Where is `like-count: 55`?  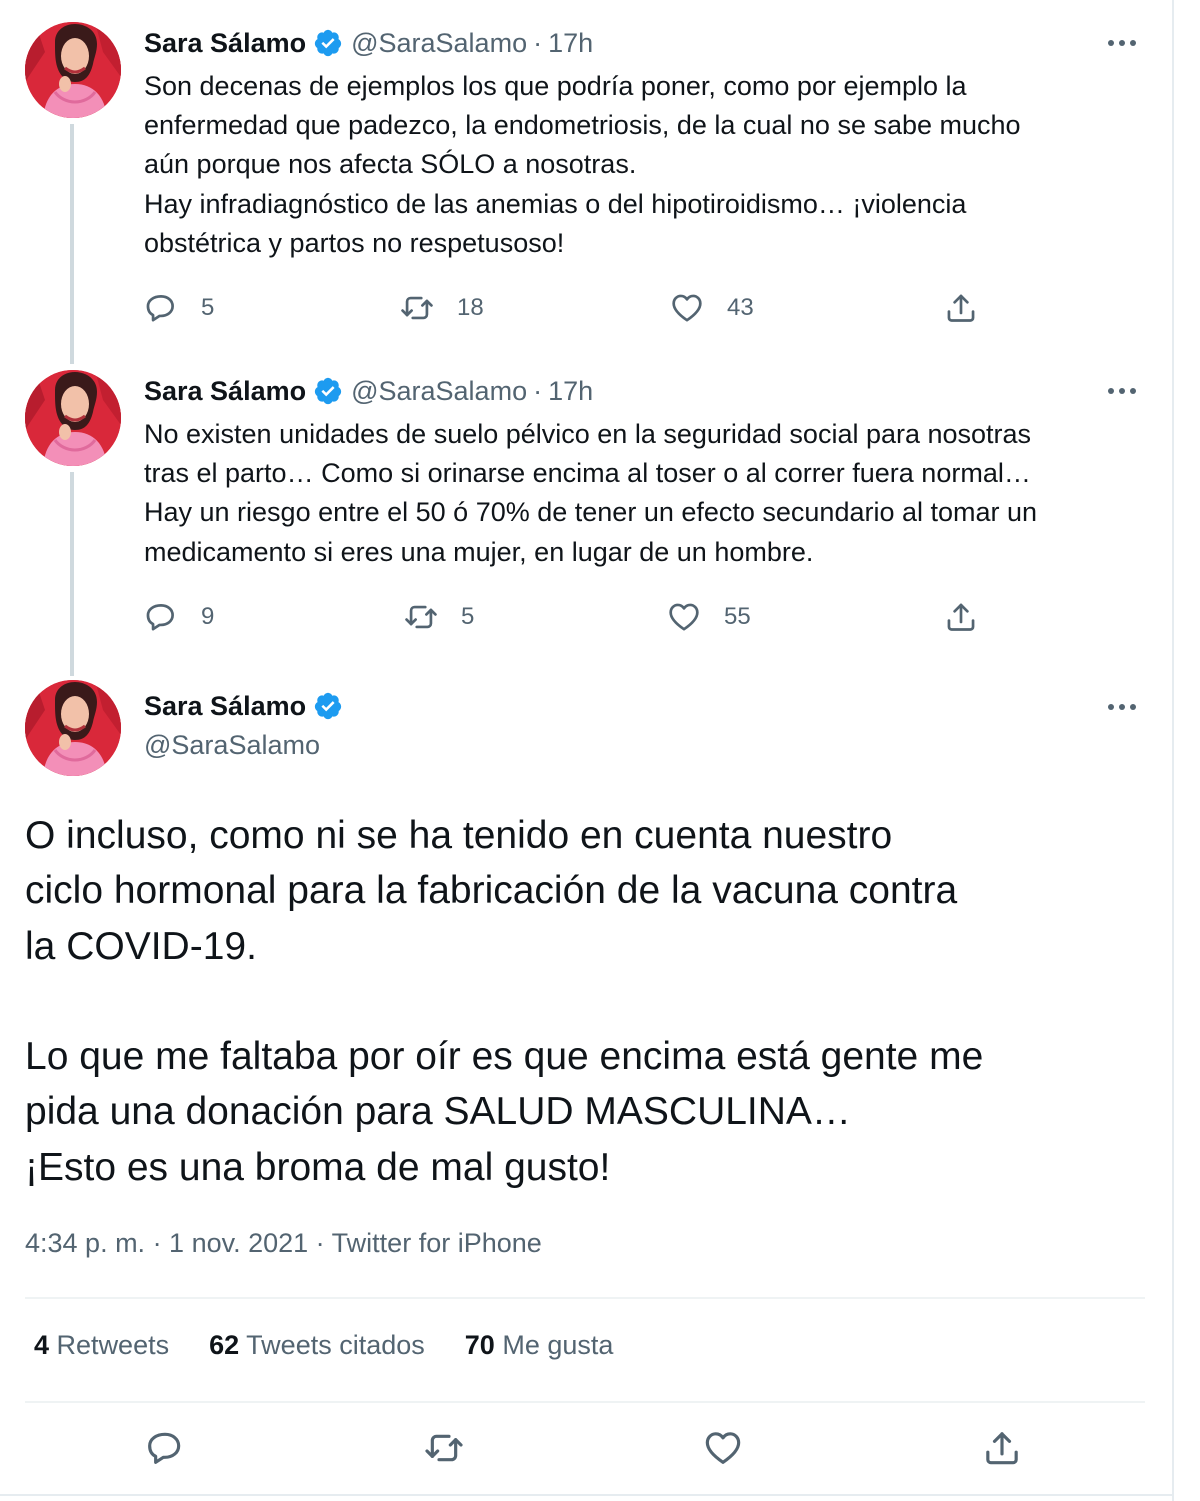 like-count: 55 is located at coordinates (737, 616).